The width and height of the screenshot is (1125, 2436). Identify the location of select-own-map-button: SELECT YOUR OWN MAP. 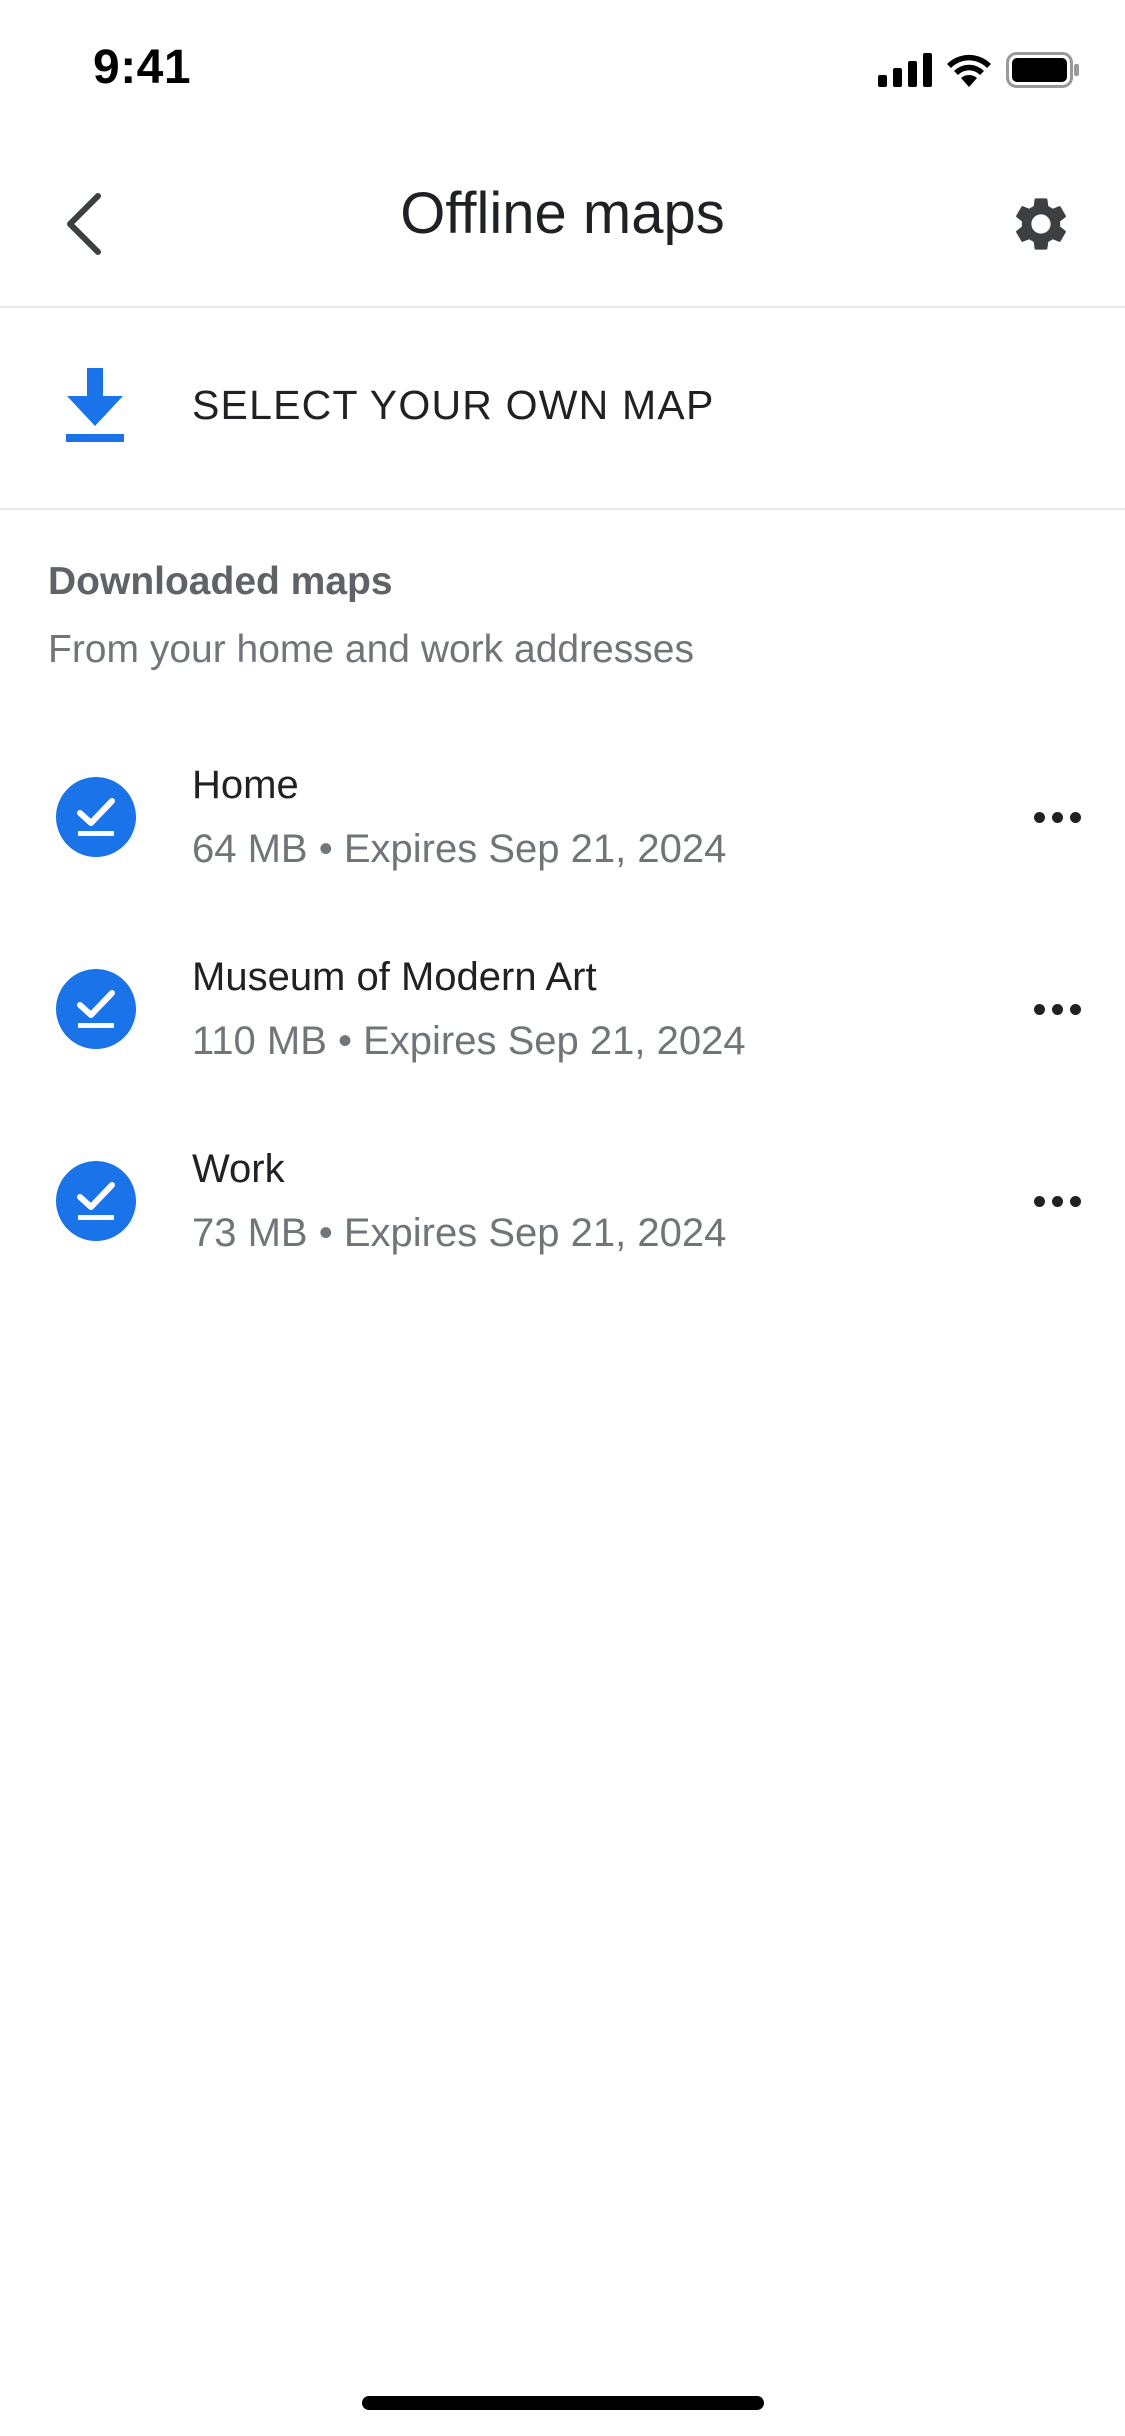
(562, 410).